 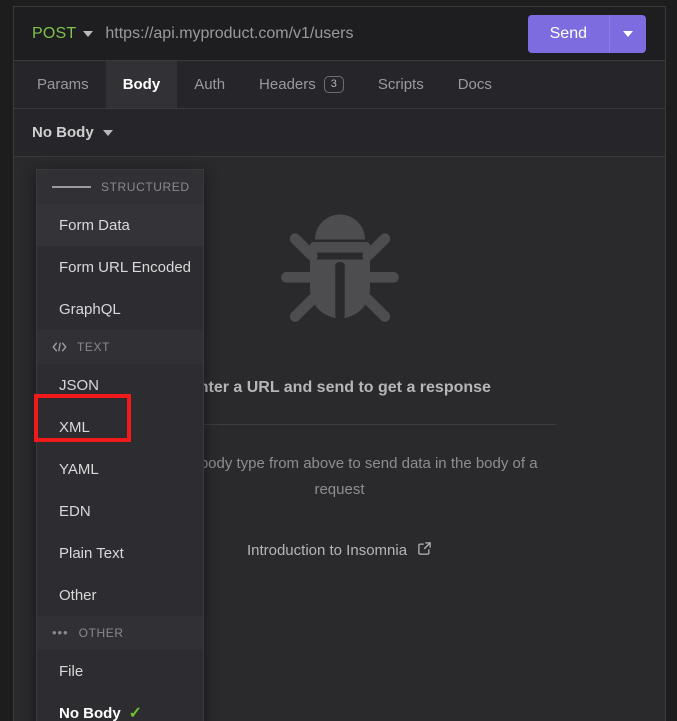 I want to click on tab-label: Auth, so click(x=210, y=84).